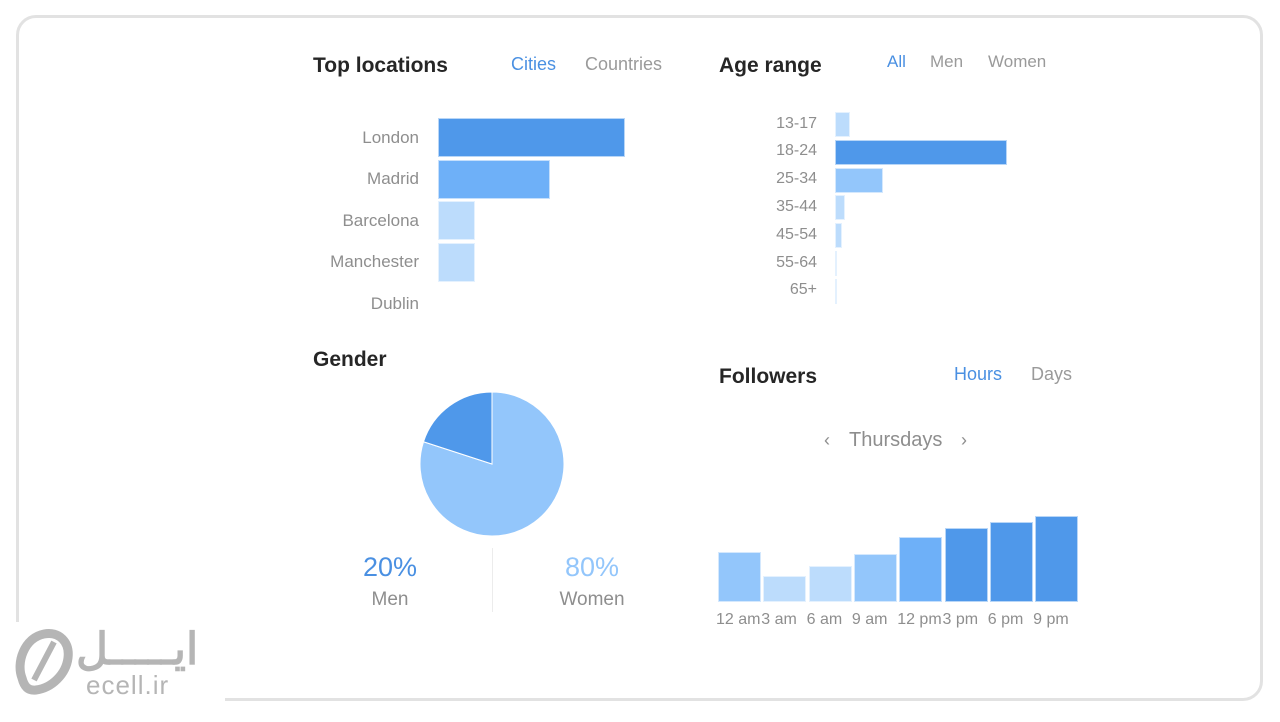 The width and height of the screenshot is (1280, 722). Describe the element at coordinates (494, 179) in the screenshot. I see `bar-madrid` at that location.